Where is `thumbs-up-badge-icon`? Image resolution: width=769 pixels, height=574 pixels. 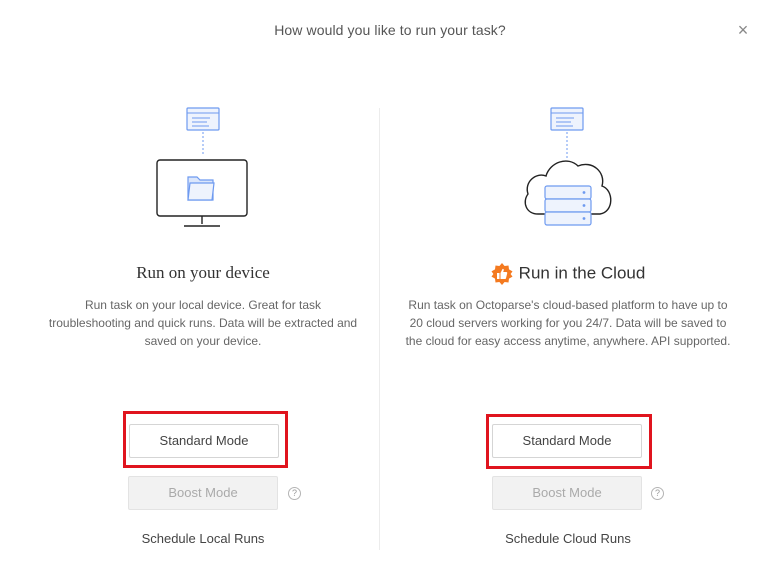 thumbs-up-badge-icon is located at coordinates (502, 274).